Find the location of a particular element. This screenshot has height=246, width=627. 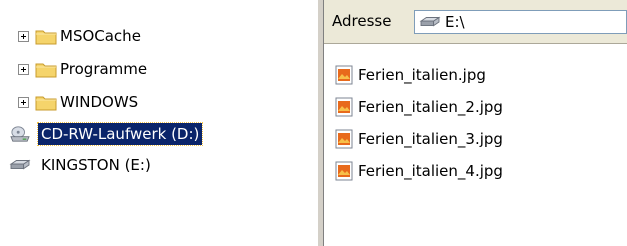

tree-item-cd-drive: CD-RW-Laufwerk (D:) is located at coordinates (106, 134).